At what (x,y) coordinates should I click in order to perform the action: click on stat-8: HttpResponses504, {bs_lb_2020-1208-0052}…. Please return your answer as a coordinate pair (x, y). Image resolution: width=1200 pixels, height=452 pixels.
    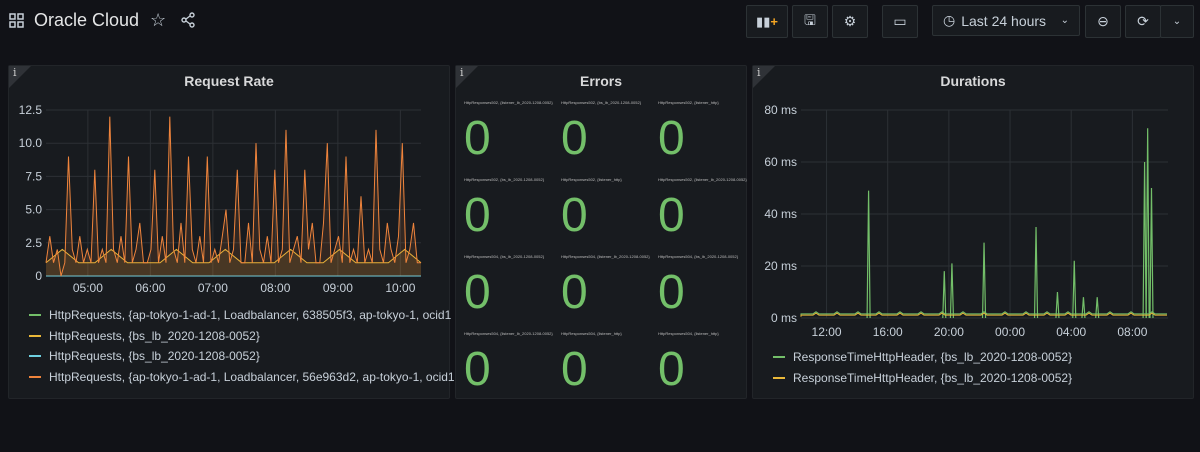
    Looking at the image, I should click on (705, 286).